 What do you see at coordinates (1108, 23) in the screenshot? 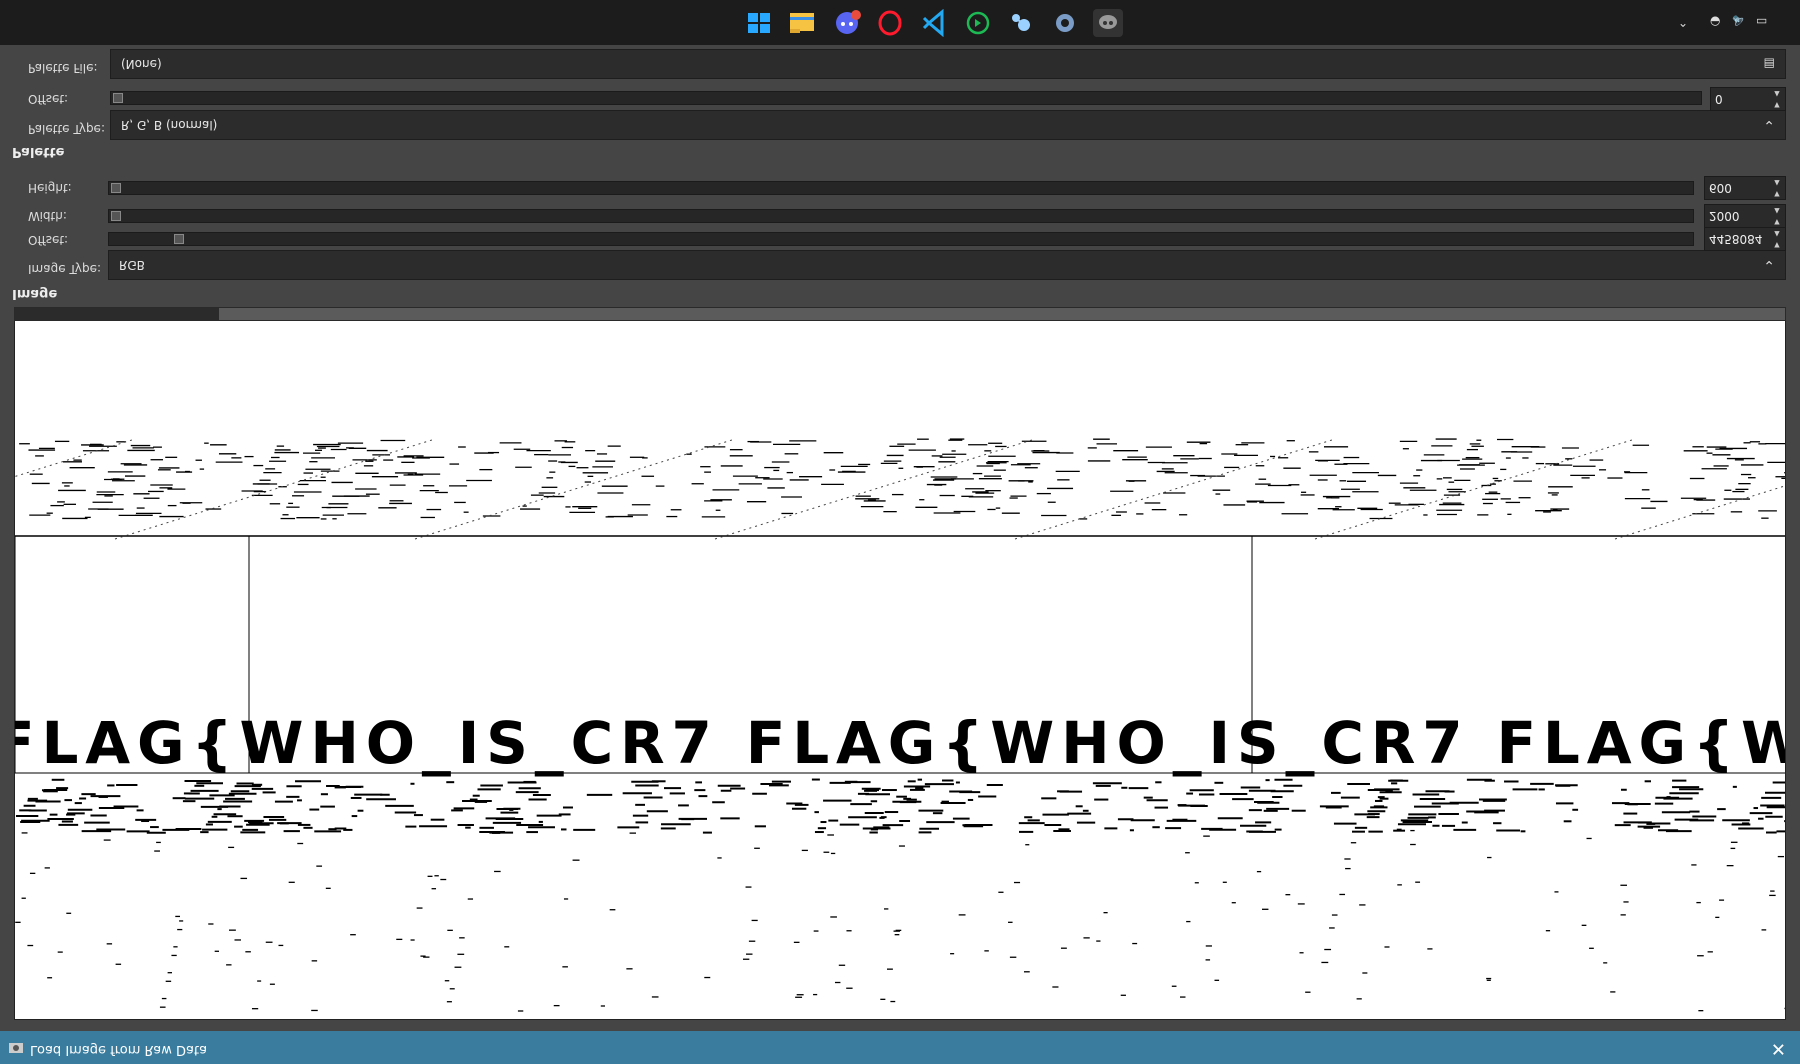
I see `gimp-icon` at bounding box center [1108, 23].